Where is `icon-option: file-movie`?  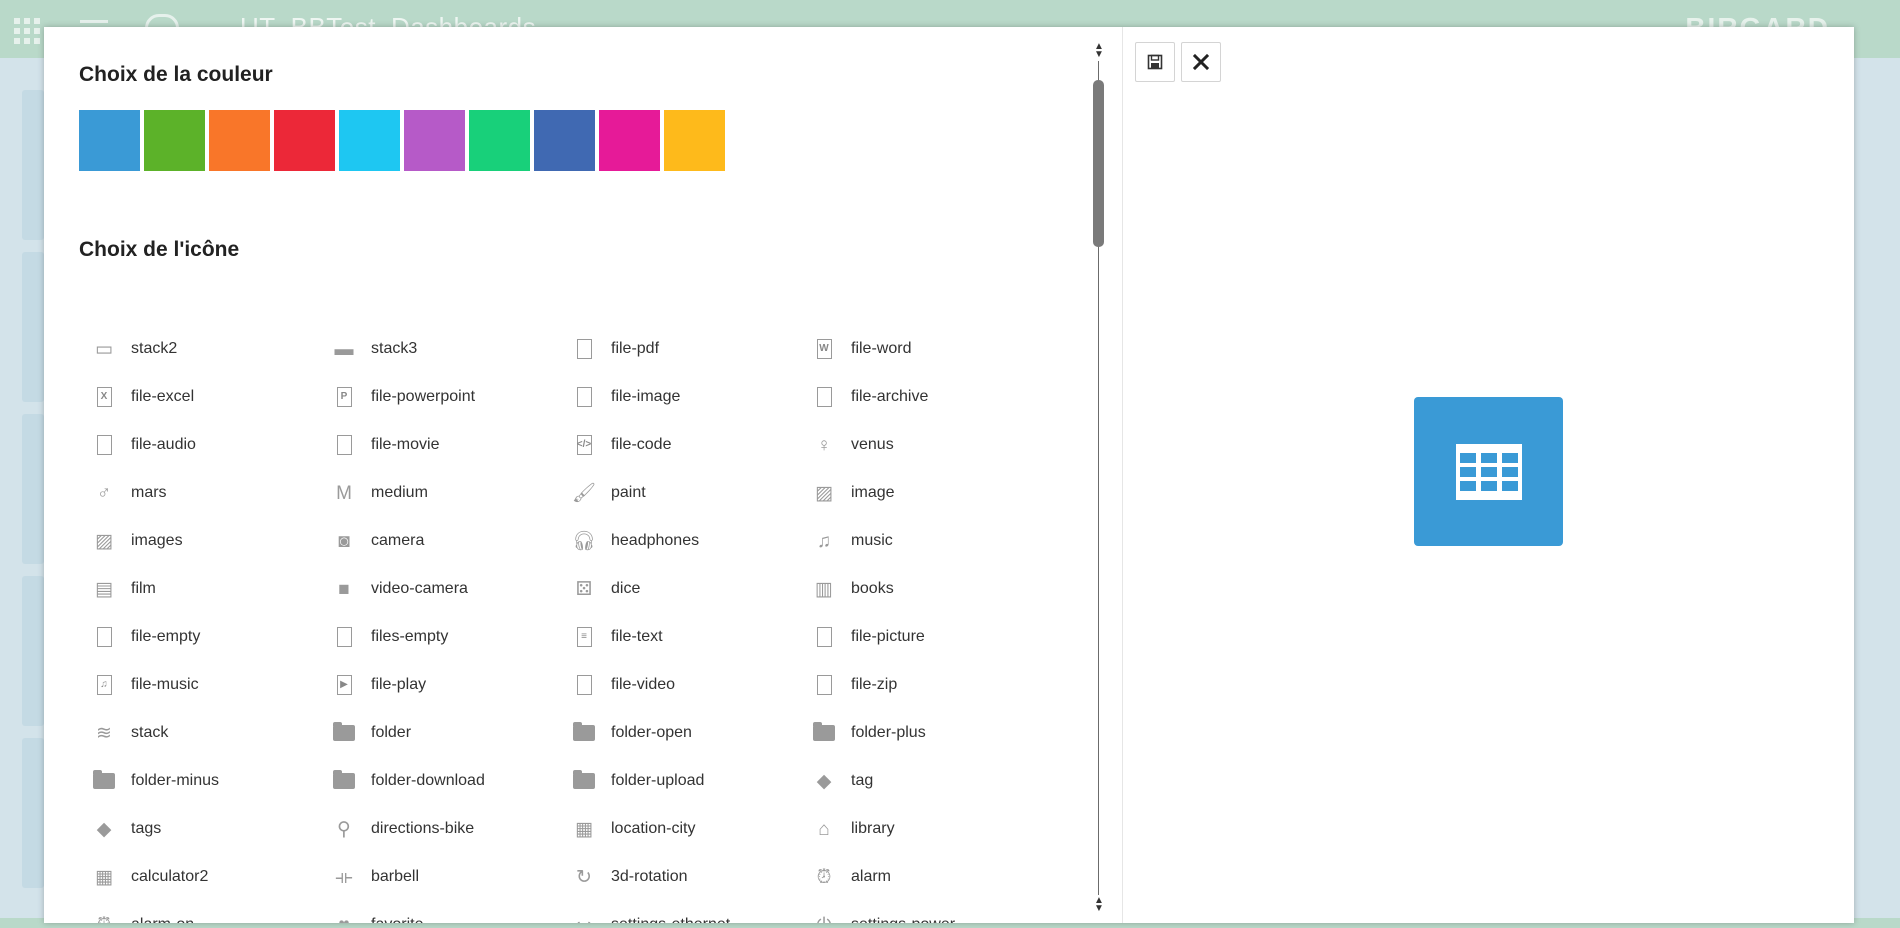
icon-option: file-movie is located at coordinates (439, 445).